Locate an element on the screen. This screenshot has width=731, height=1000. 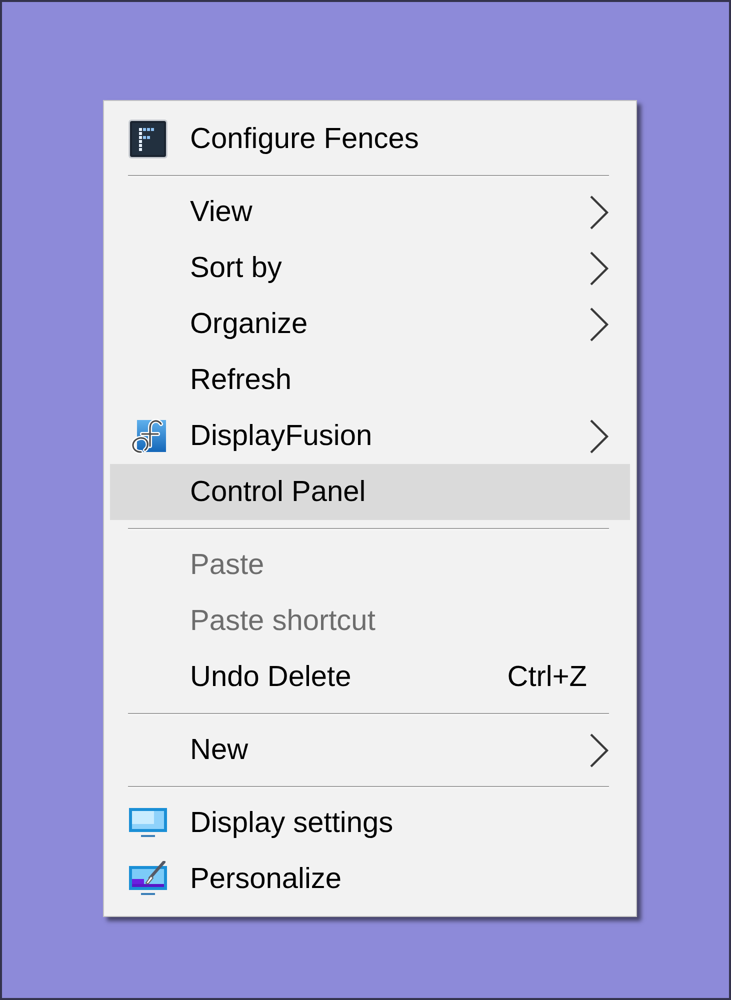
shortcut-label: Ctrl+Z is located at coordinates (547, 677).